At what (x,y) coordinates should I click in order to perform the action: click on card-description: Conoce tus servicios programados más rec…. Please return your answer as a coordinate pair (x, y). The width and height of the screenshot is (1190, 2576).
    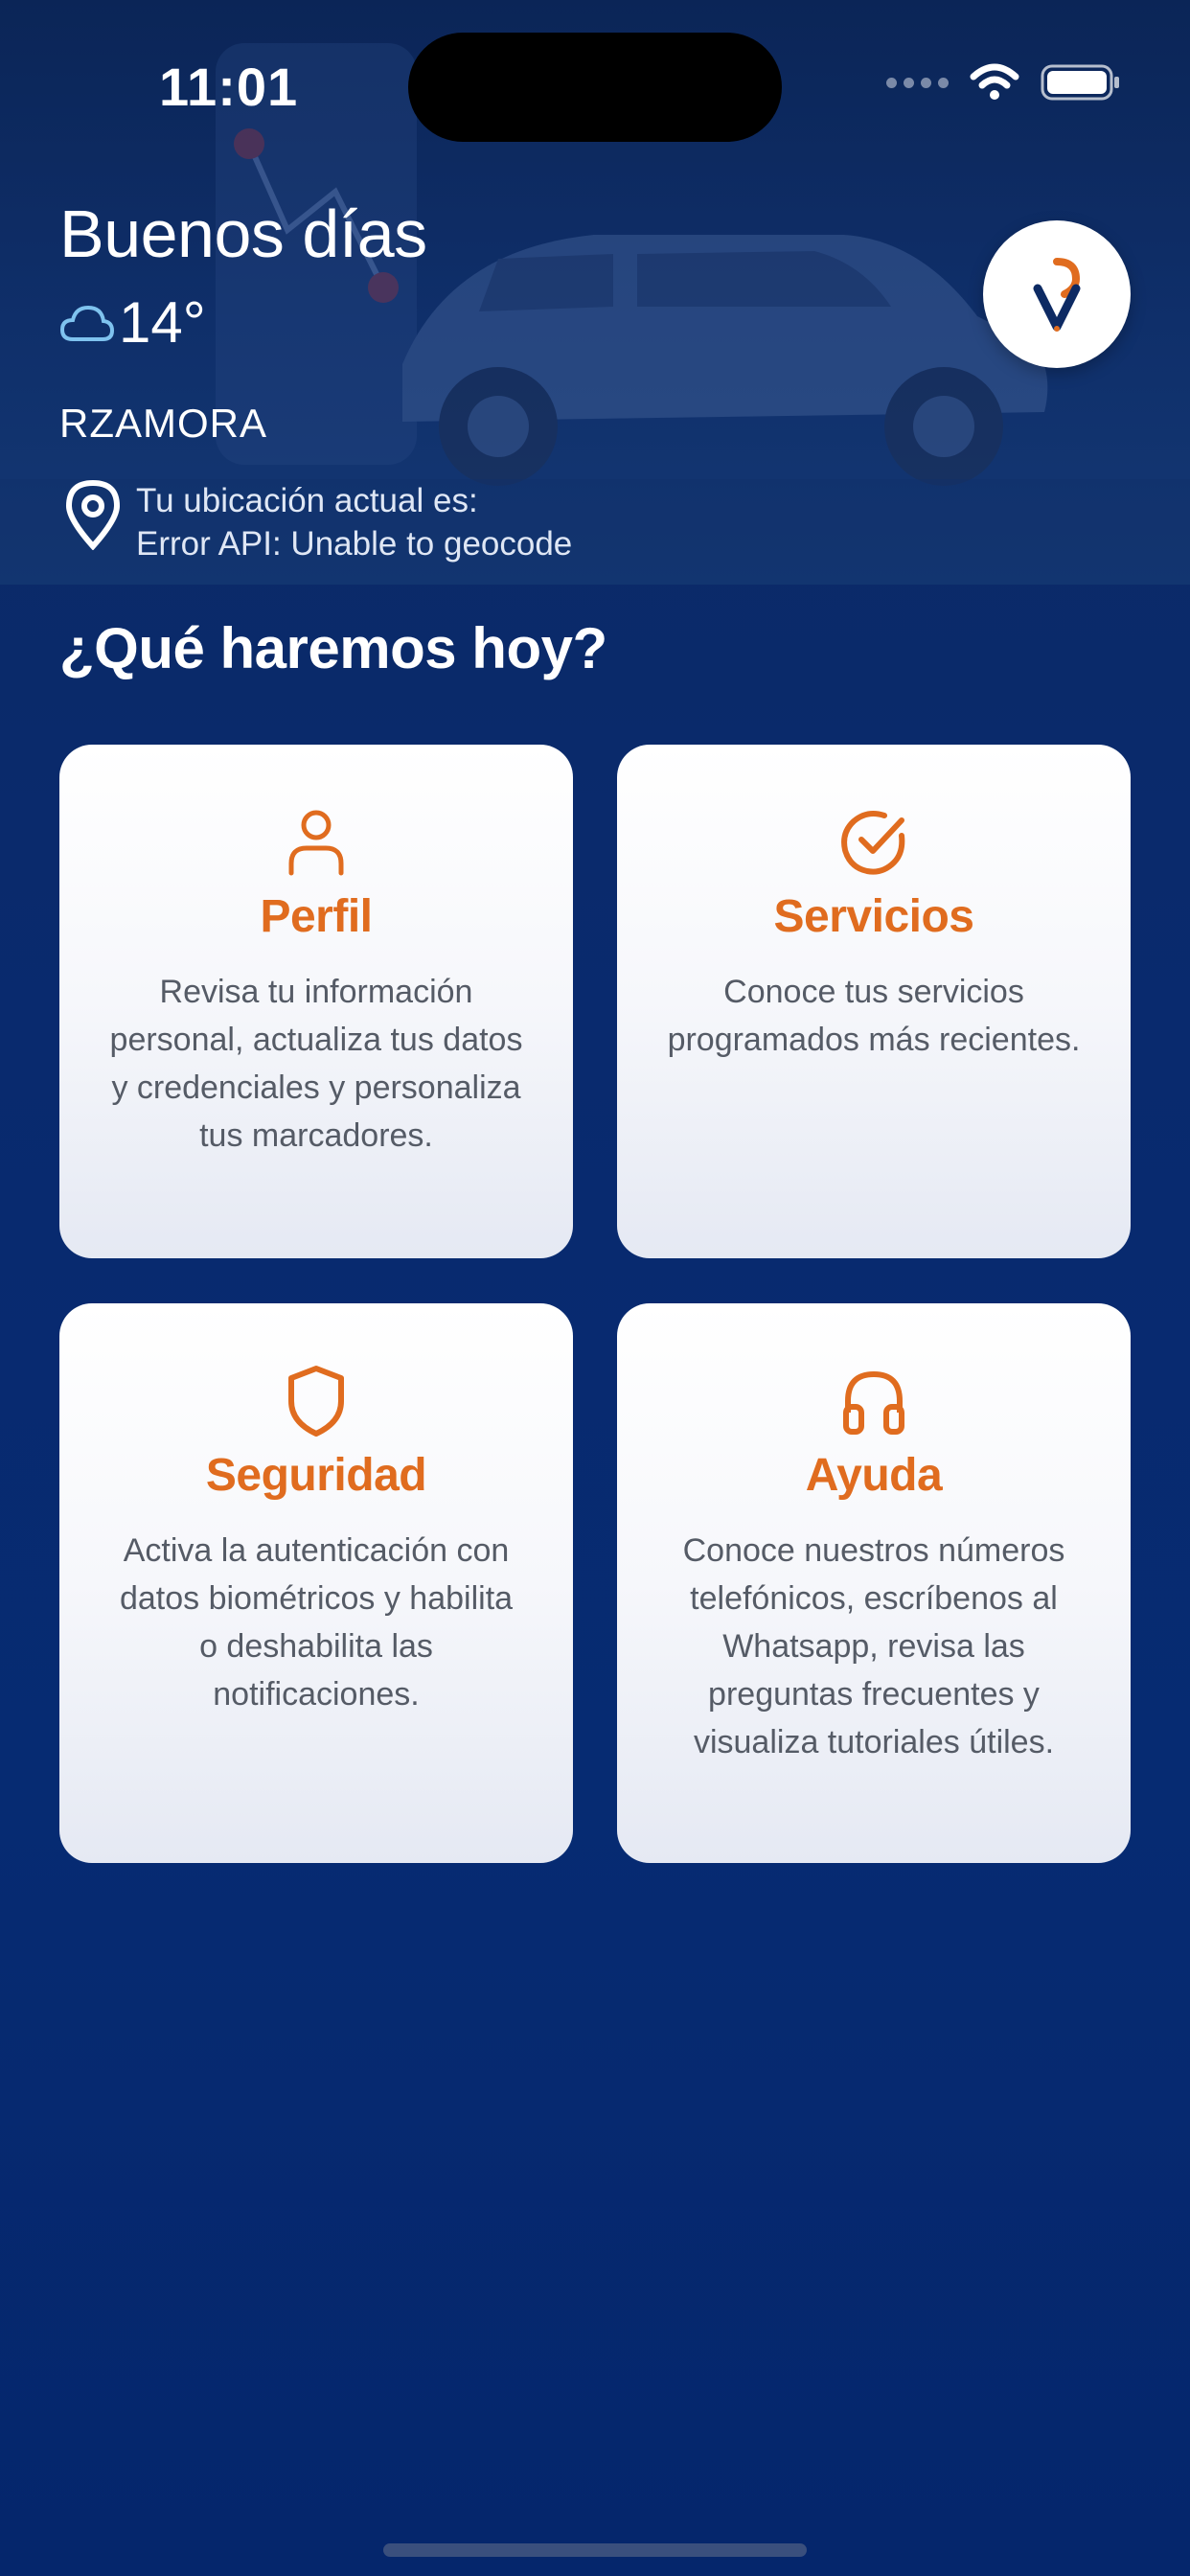
    Looking at the image, I should click on (874, 1016).